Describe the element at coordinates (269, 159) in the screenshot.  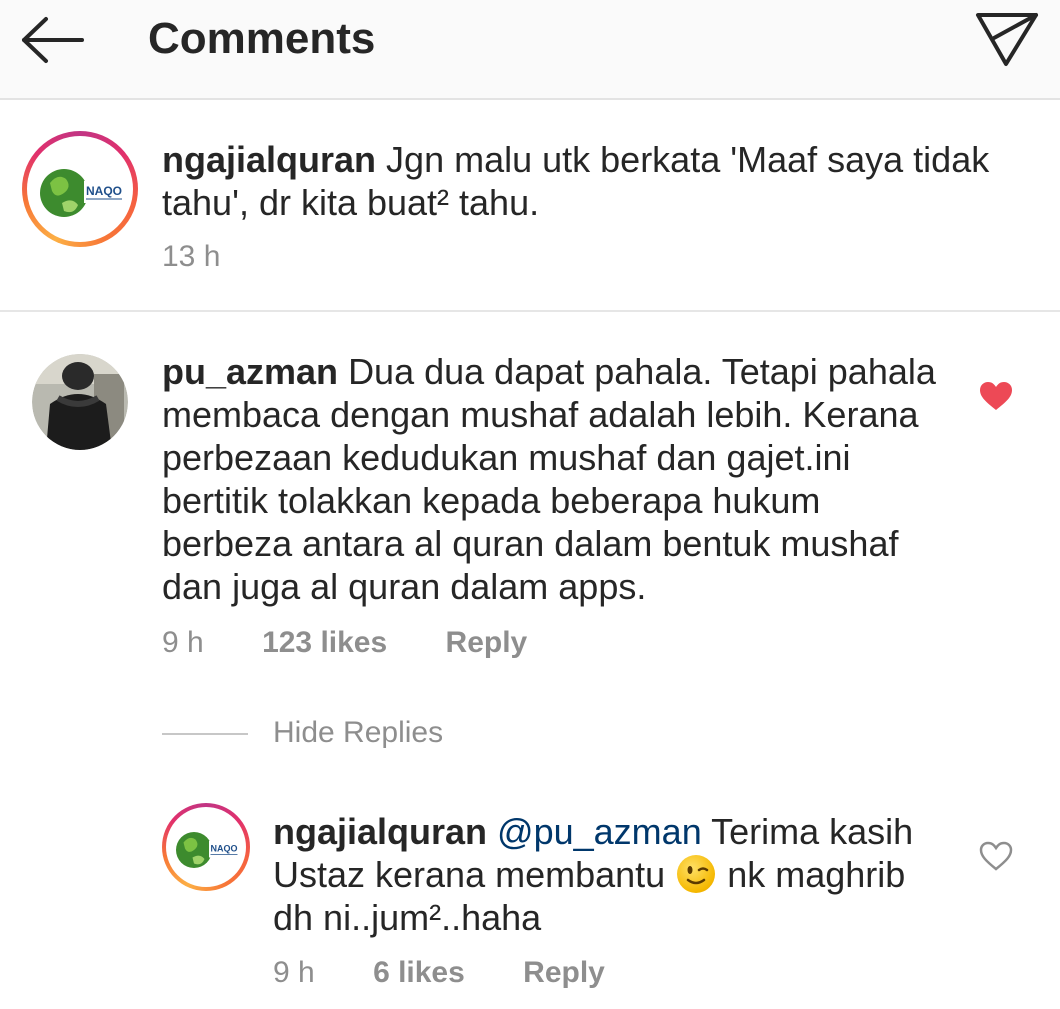
I see `caption-username: ngajialquran` at that location.